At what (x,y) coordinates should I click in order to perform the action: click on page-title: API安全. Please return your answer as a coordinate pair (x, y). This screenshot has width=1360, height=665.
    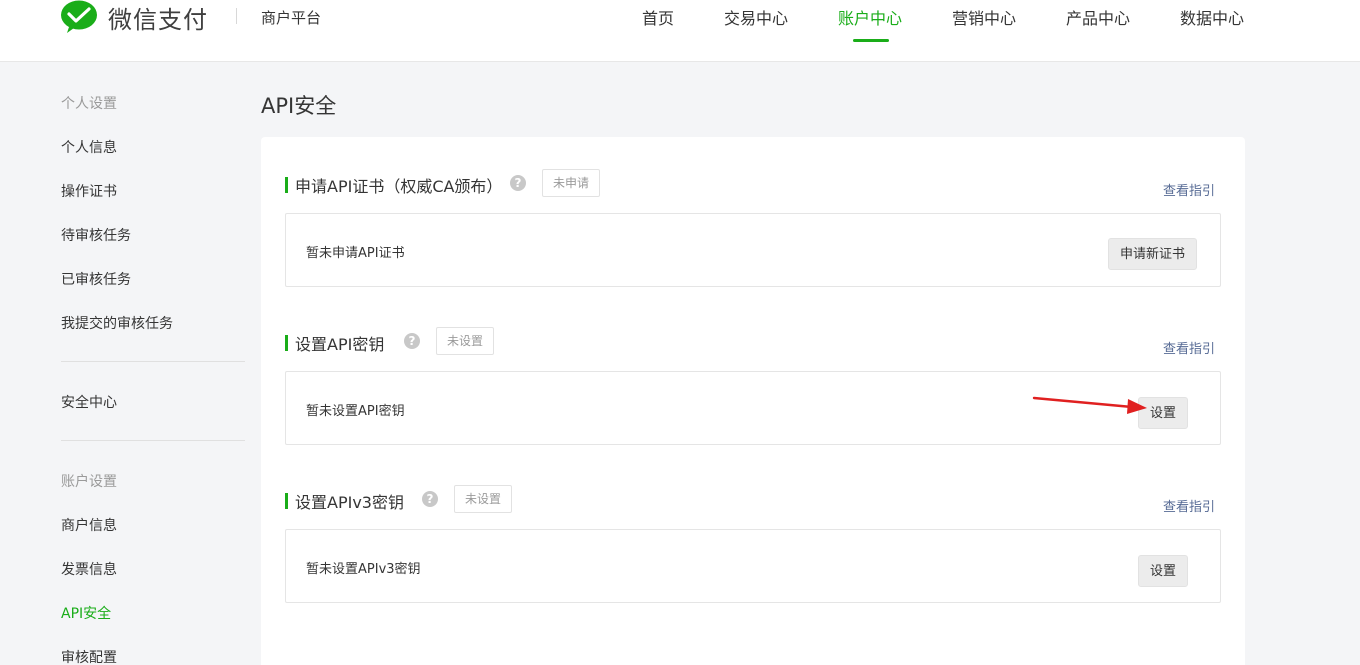
    Looking at the image, I should click on (299, 106).